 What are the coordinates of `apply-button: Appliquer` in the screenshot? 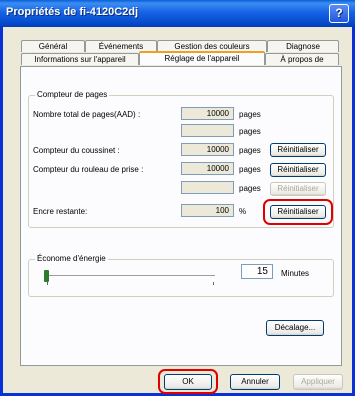 It's located at (318, 382).